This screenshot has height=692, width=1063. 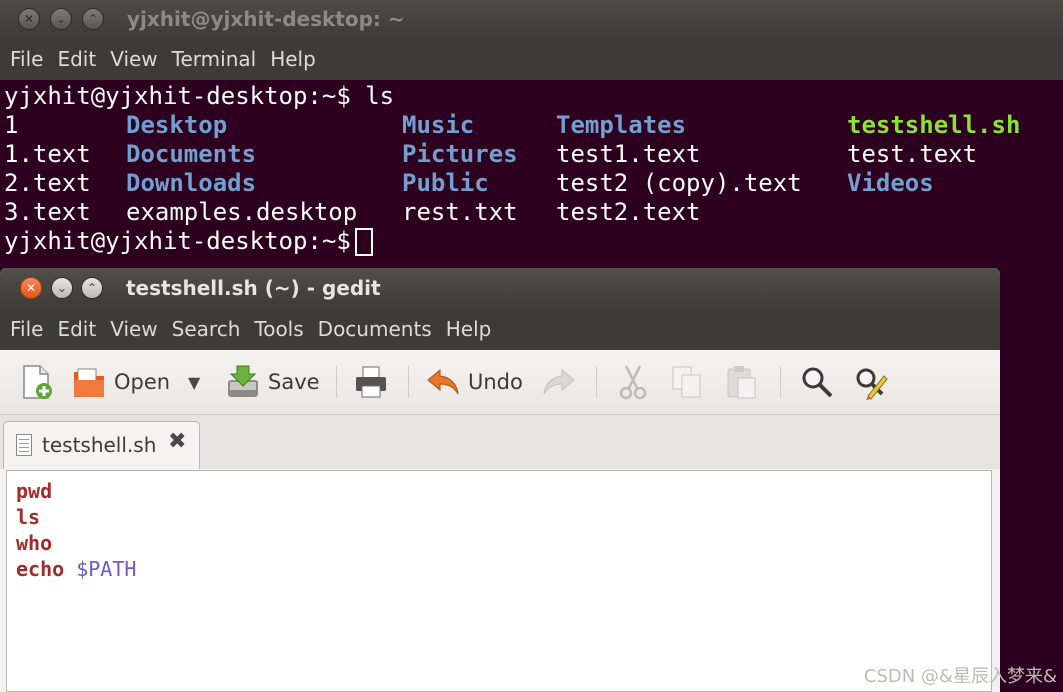 What do you see at coordinates (242, 212) in the screenshot?
I see `list-item: examples.desktop` at bounding box center [242, 212].